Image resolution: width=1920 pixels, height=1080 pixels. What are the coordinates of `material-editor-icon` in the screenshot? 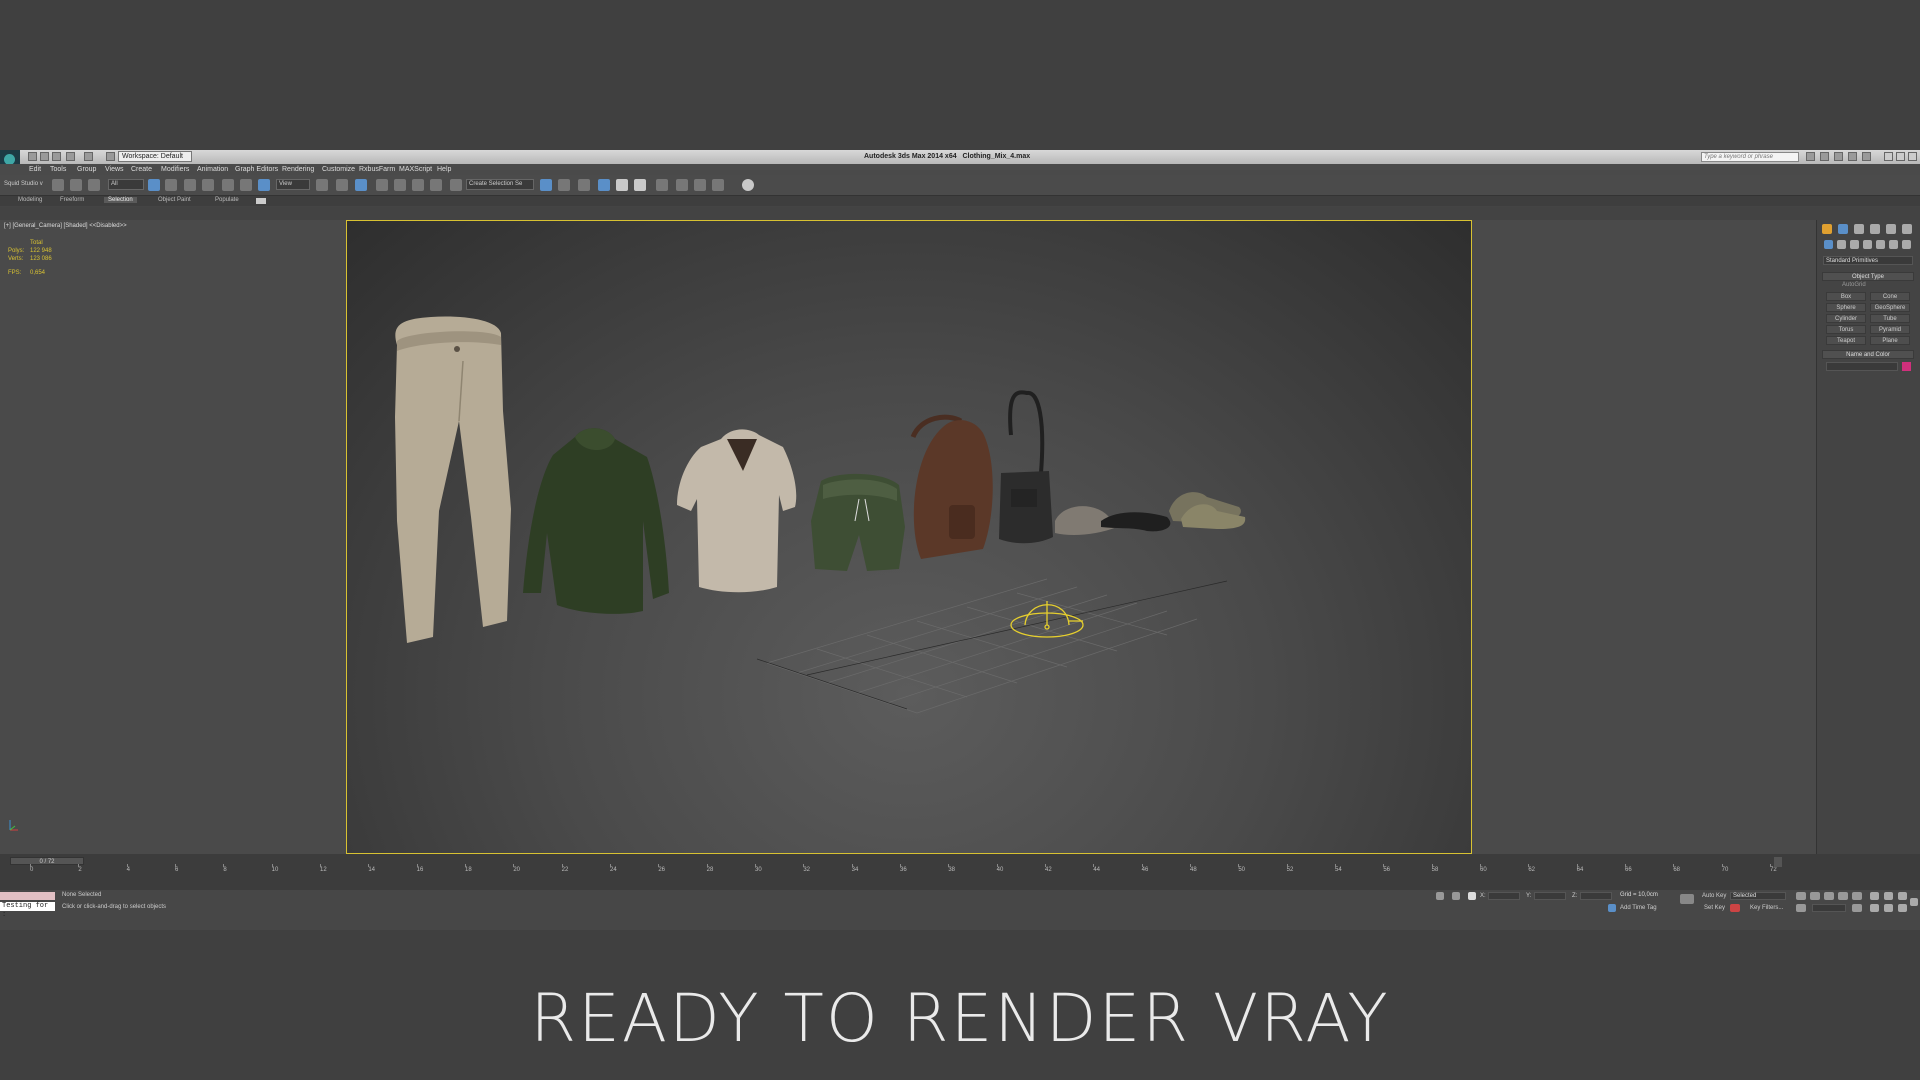 It's located at (662, 185).